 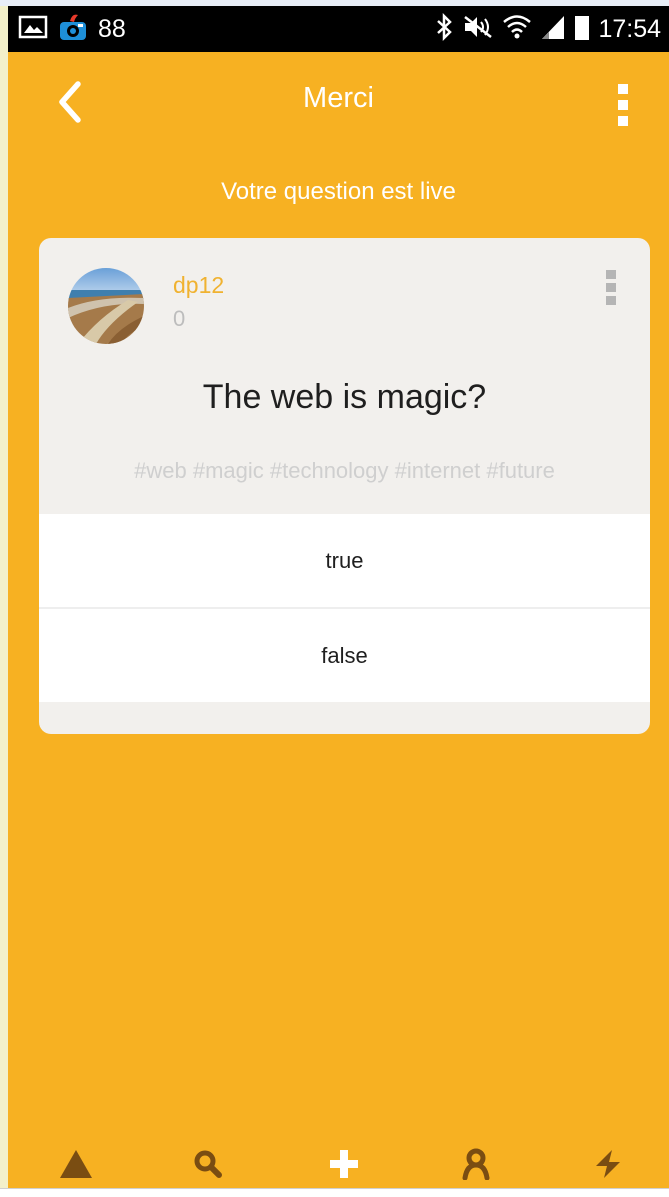 What do you see at coordinates (623, 105) in the screenshot?
I see `header-menu-button` at bounding box center [623, 105].